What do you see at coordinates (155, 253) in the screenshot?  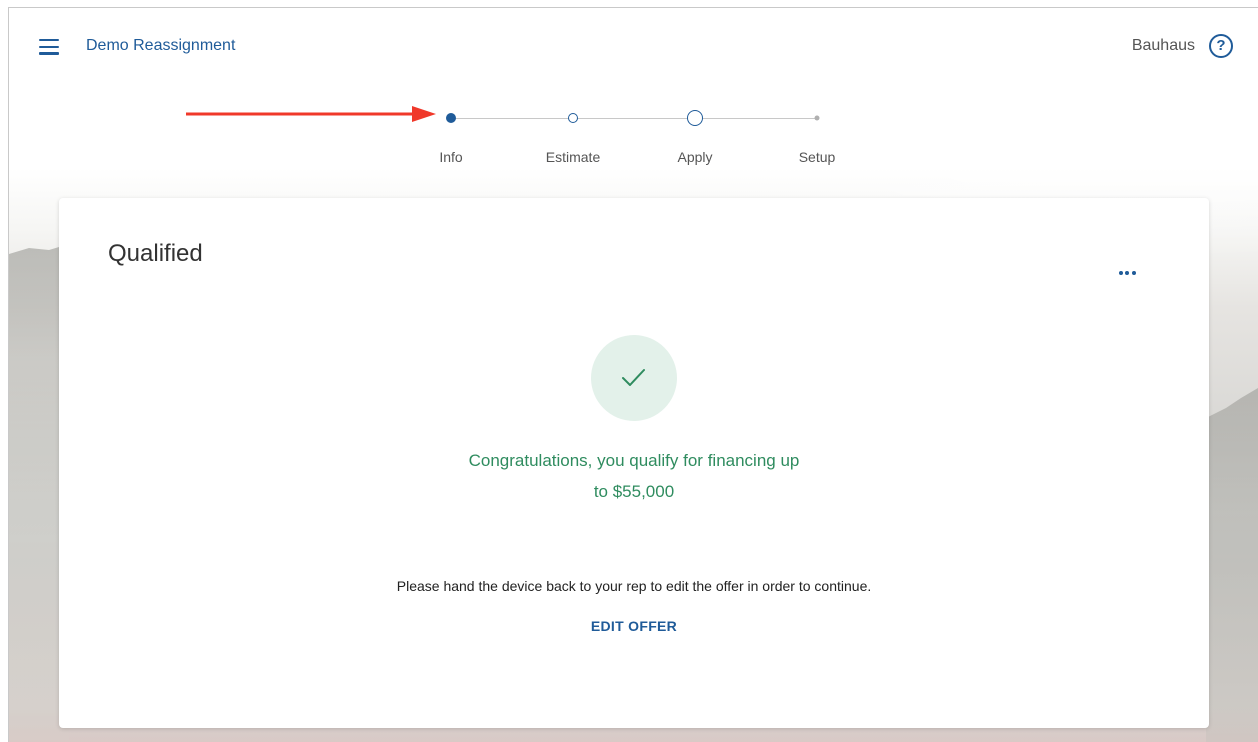 I see `card-title: Qualified` at bounding box center [155, 253].